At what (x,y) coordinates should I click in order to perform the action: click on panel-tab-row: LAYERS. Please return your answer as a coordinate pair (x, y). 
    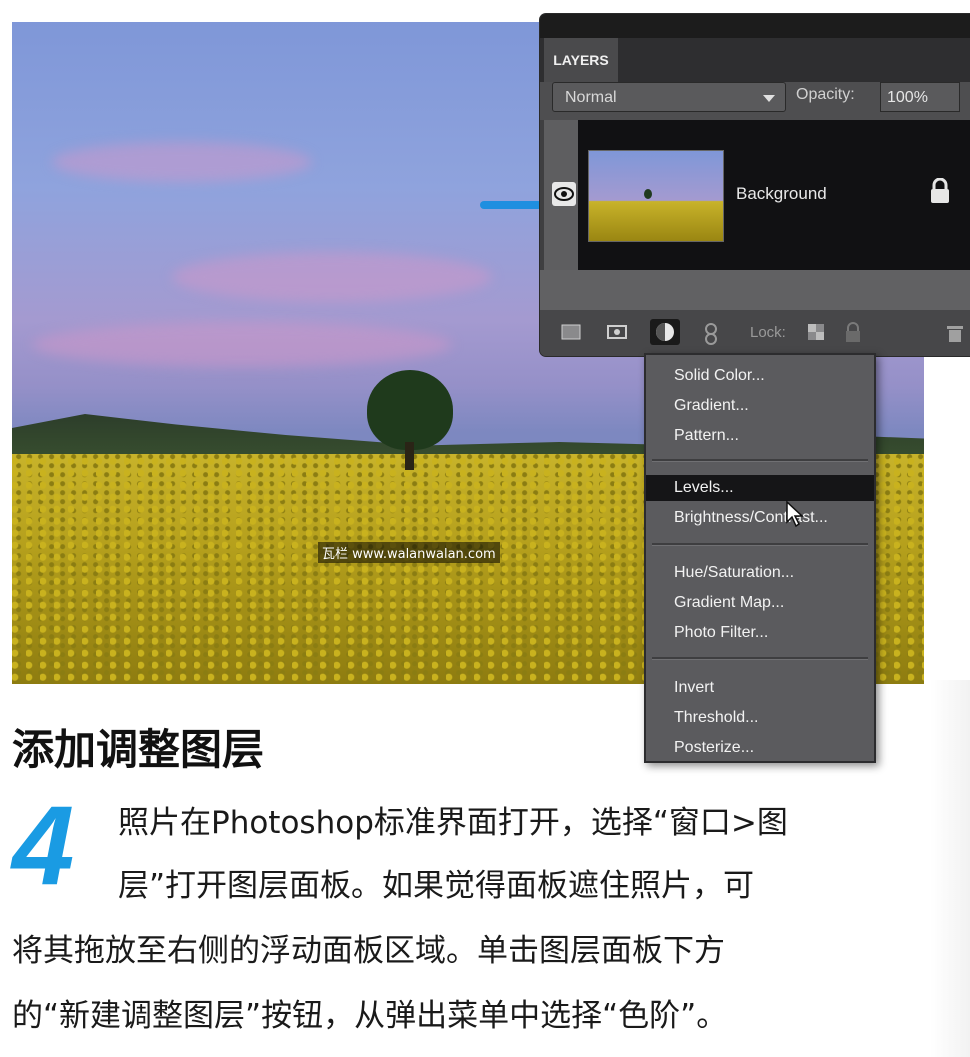
    Looking at the image, I should click on (755, 60).